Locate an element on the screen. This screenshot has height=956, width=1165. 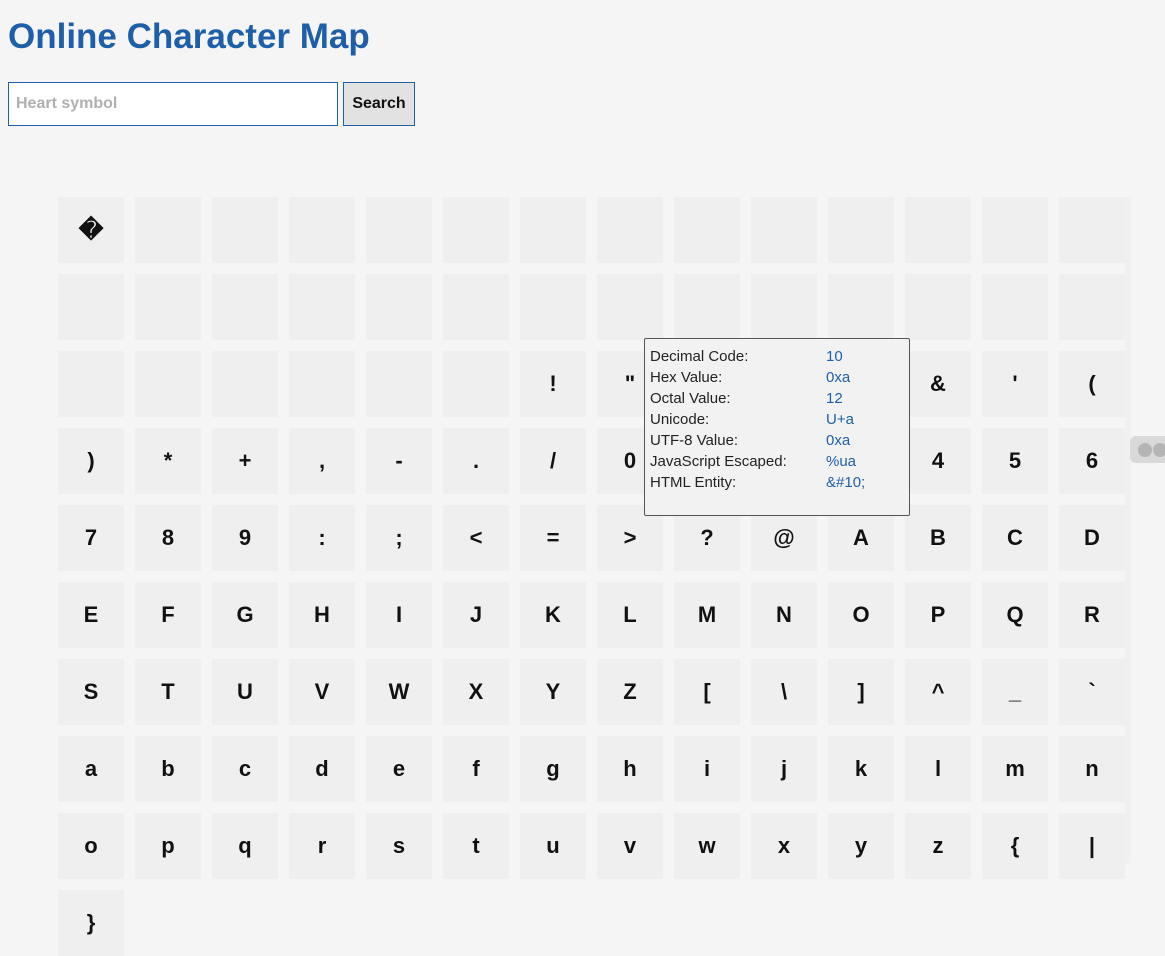
character-cell: [ is located at coordinates (707, 692).